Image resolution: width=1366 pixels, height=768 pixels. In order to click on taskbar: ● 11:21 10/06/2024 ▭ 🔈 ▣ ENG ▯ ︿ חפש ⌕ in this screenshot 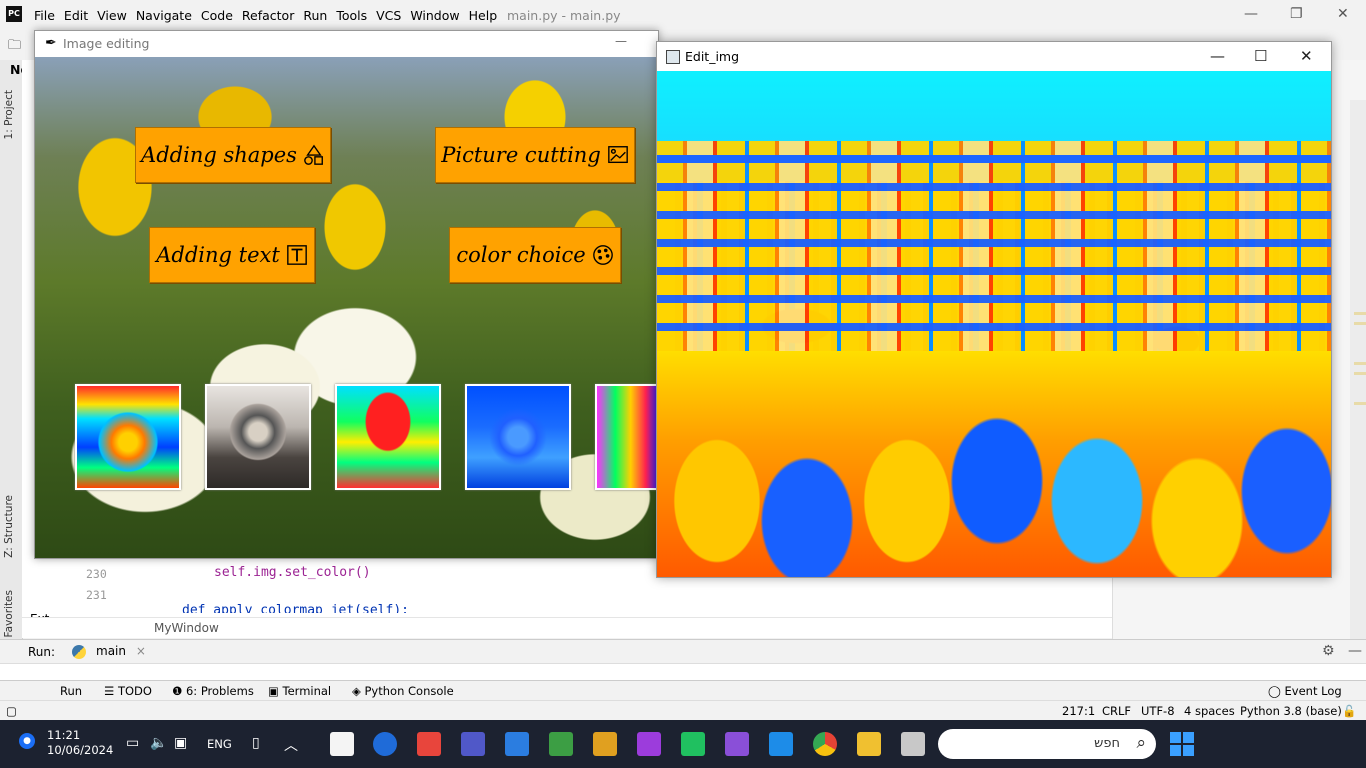, I will do `click(683, 744)`.